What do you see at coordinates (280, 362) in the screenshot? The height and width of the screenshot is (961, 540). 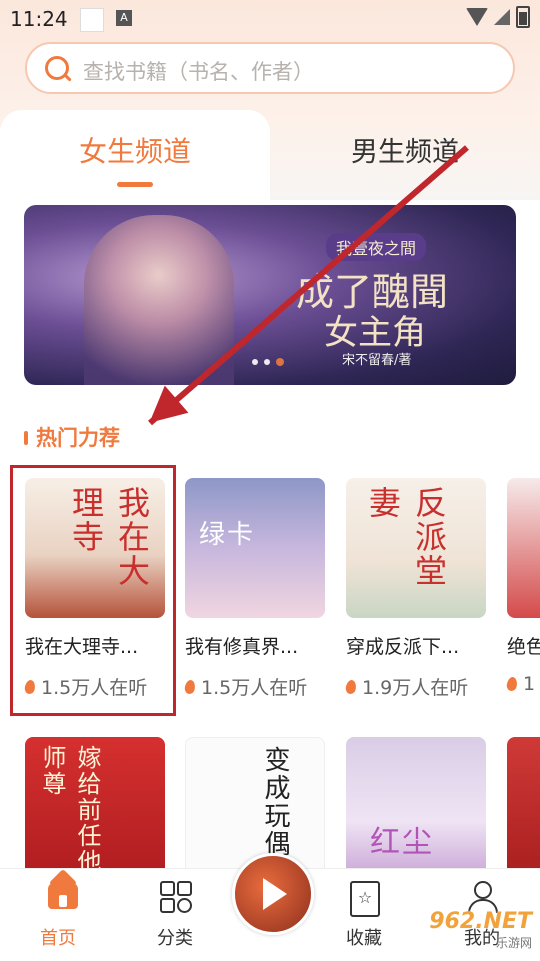 I see `pagination-dot-active` at bounding box center [280, 362].